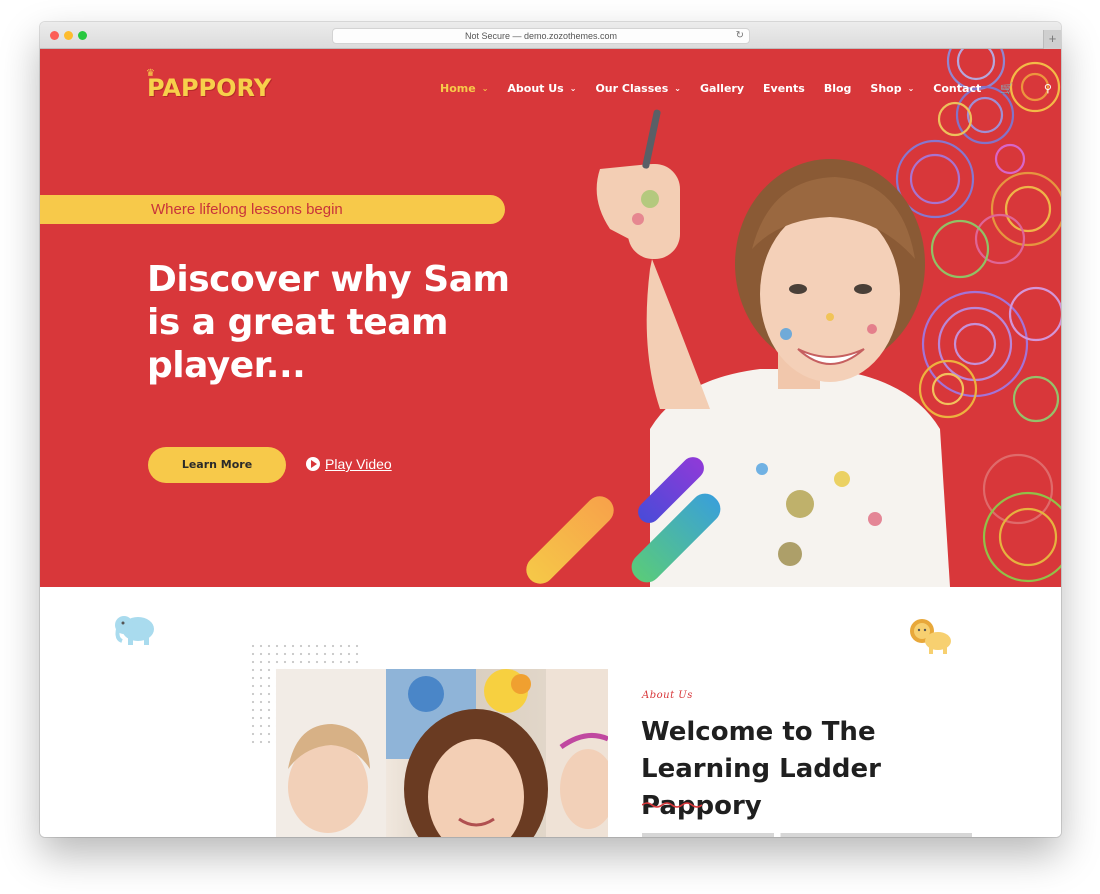 This screenshot has height=894, width=1100. What do you see at coordinates (358, 464) in the screenshot?
I see `play-video-label: Play Video` at bounding box center [358, 464].